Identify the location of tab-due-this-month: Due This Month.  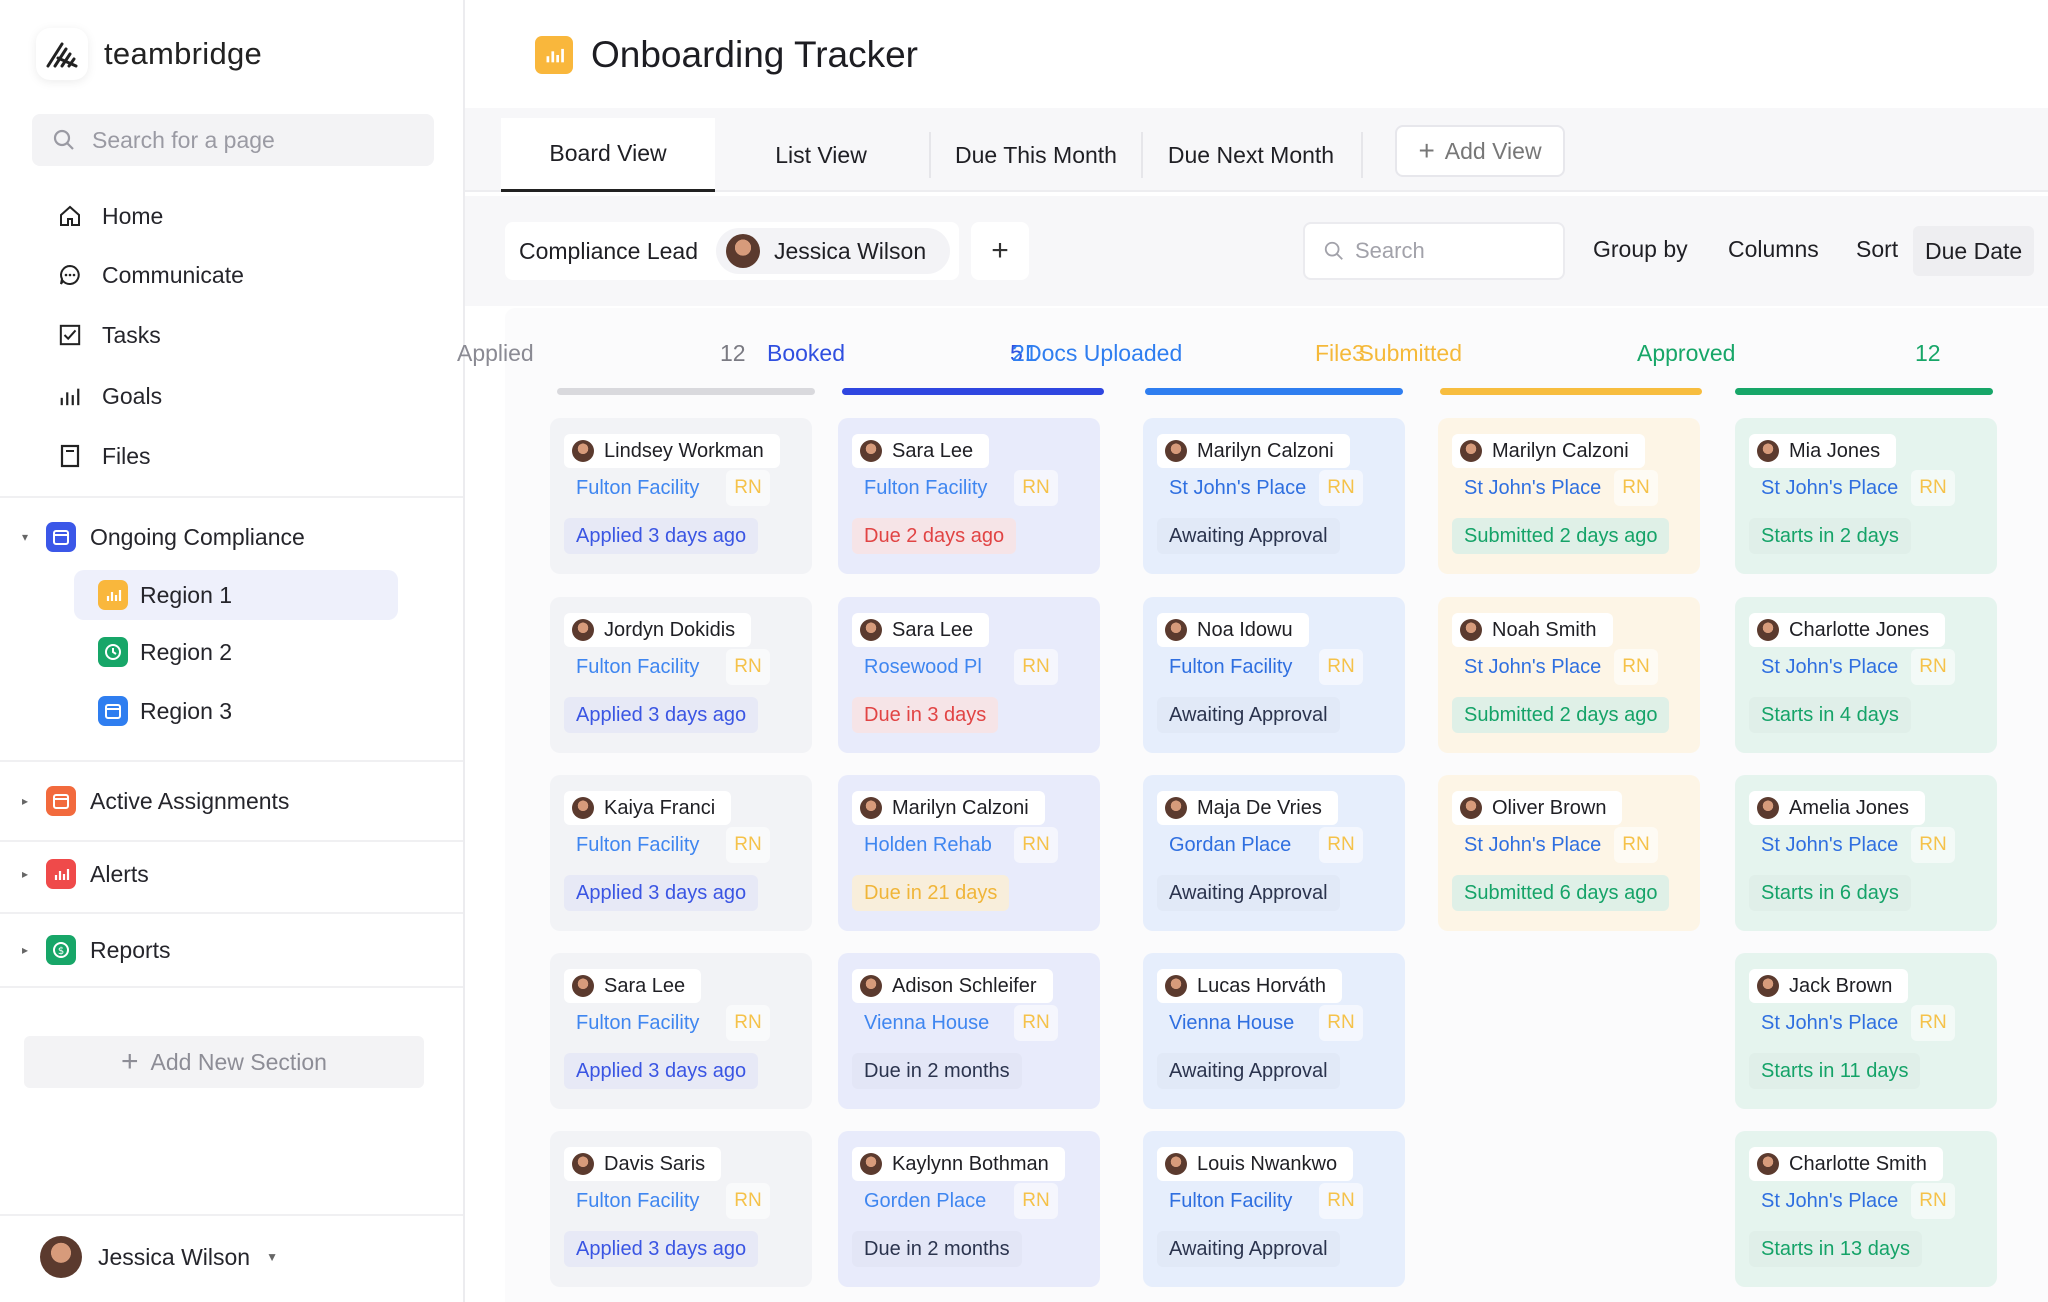
(1036, 155).